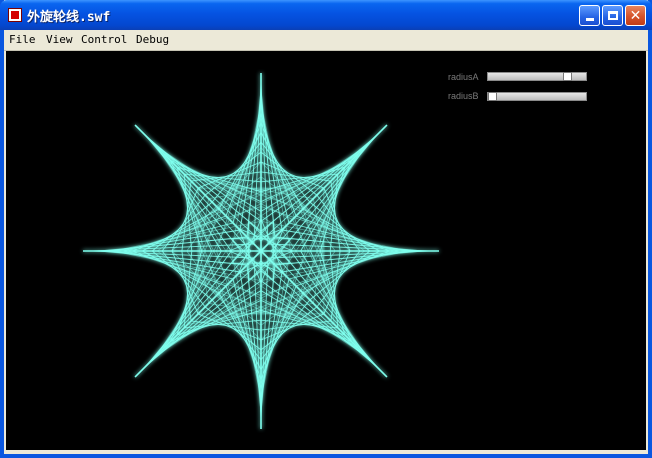  What do you see at coordinates (463, 77) in the screenshot?
I see `radius-a-label: radiusA` at bounding box center [463, 77].